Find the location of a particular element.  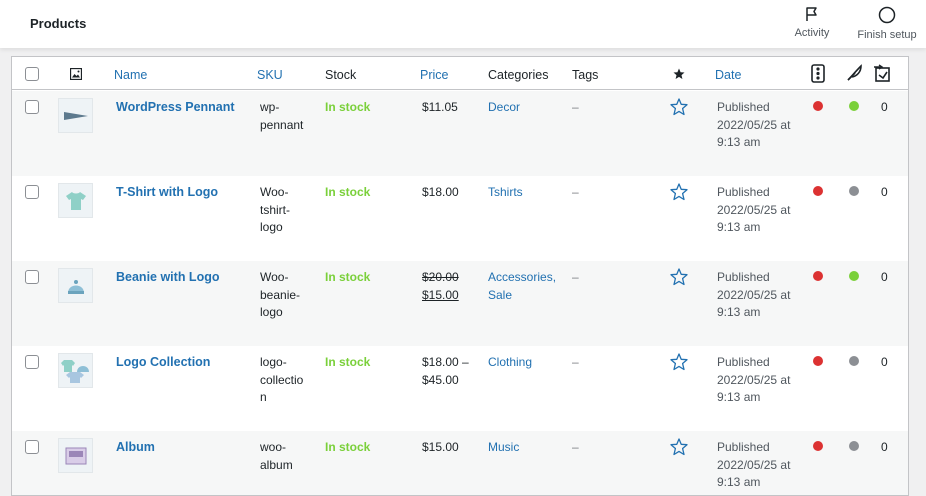

feather-icon is located at coordinates (854, 72).